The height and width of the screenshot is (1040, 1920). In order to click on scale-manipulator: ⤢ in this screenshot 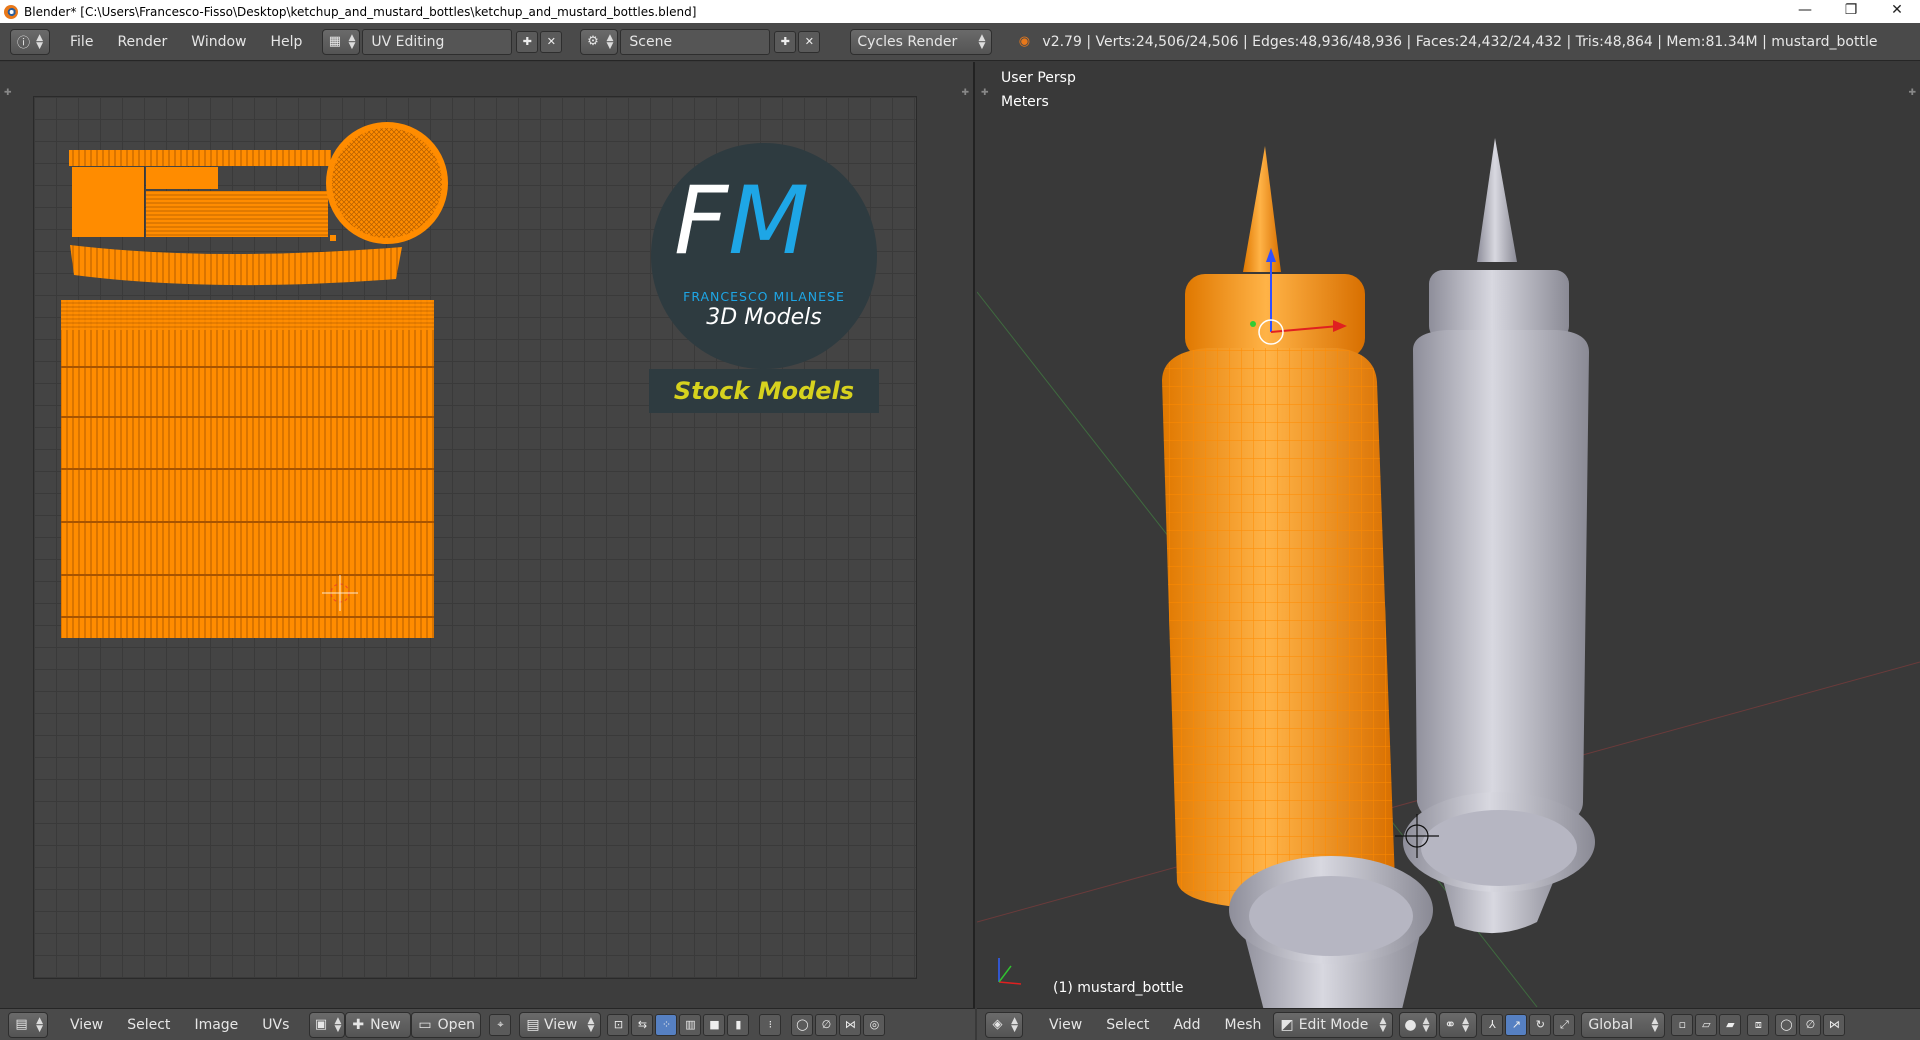, I will do `click(1564, 1024)`.